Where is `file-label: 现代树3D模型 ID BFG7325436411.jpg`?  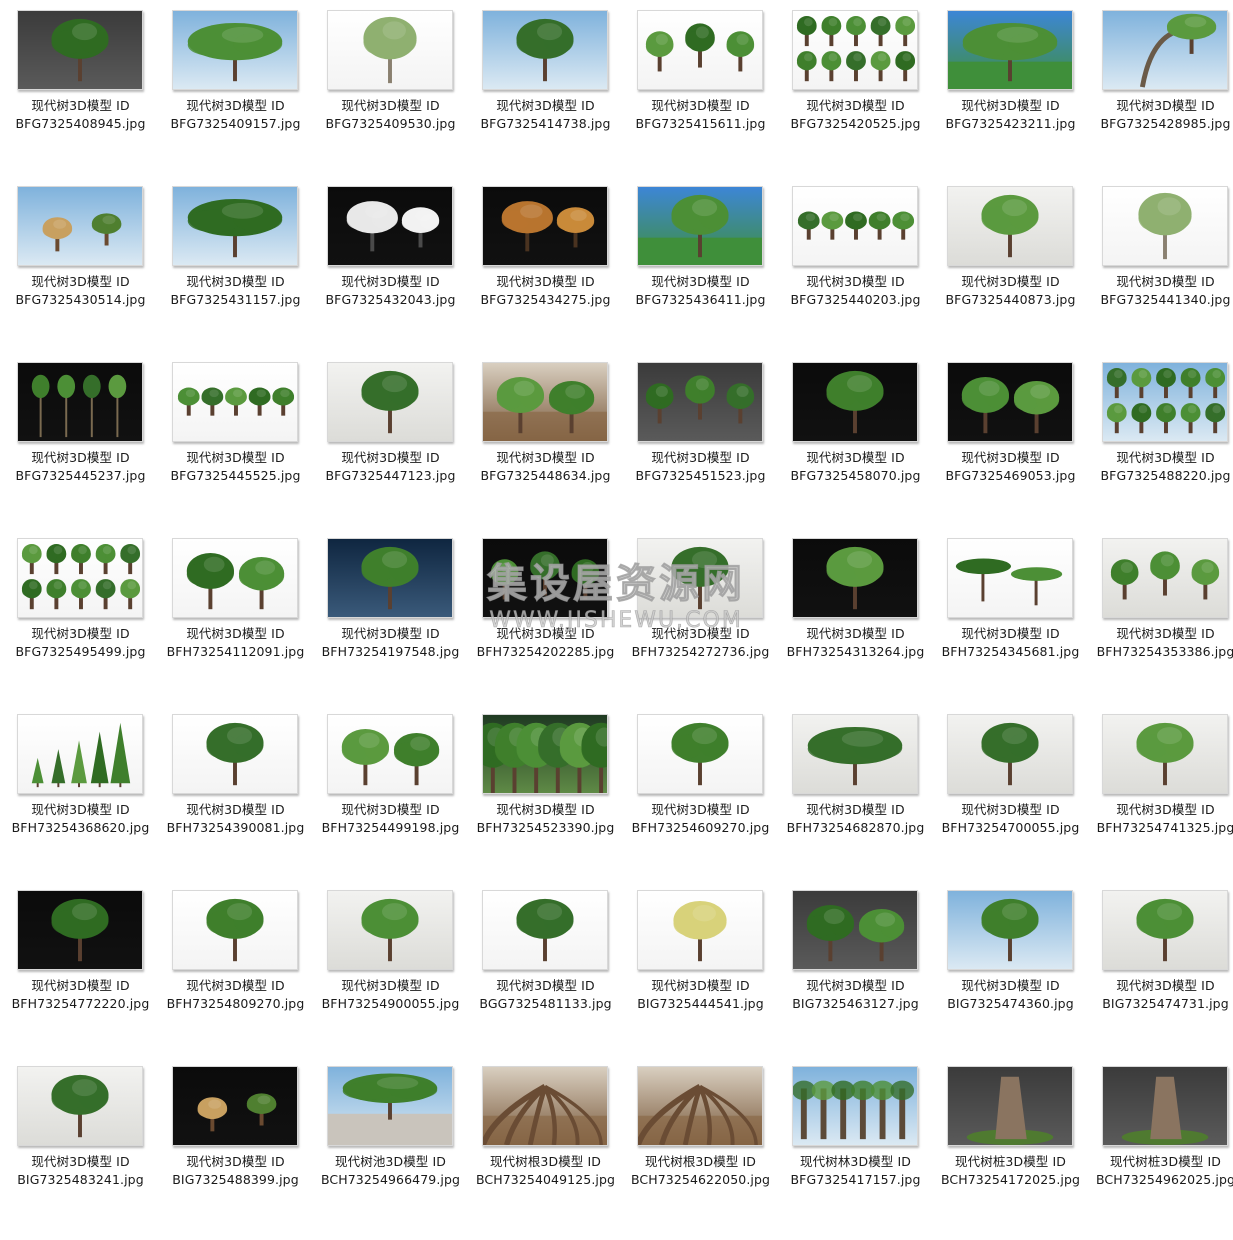
file-label: 现代树3D模型 ID BFG7325436411.jpg is located at coordinates (700, 291).